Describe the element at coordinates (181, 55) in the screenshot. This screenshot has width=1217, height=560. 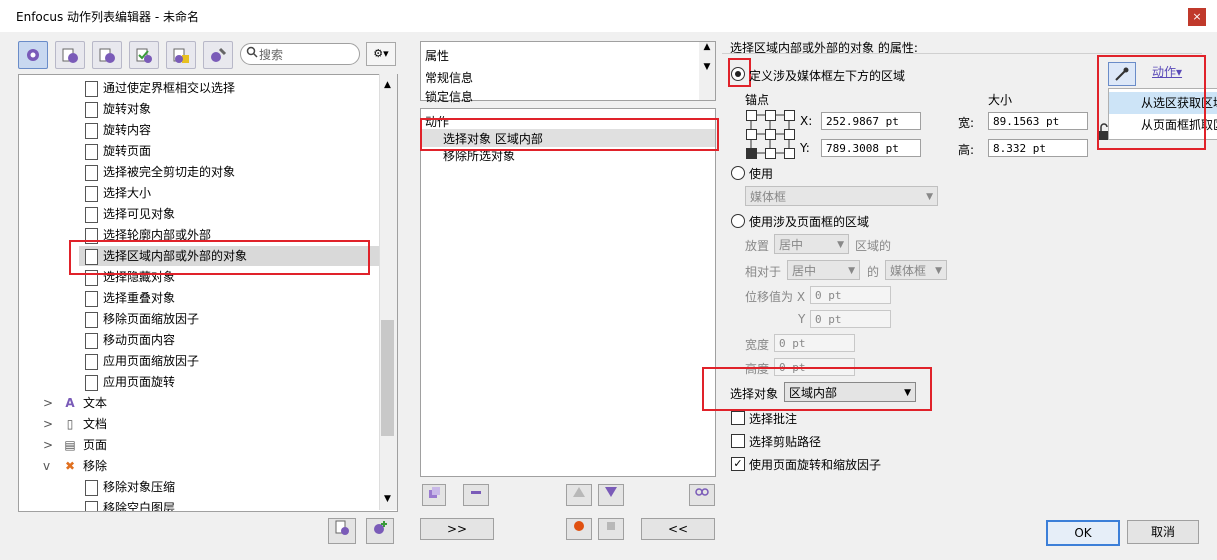
I see `info-icon` at that location.